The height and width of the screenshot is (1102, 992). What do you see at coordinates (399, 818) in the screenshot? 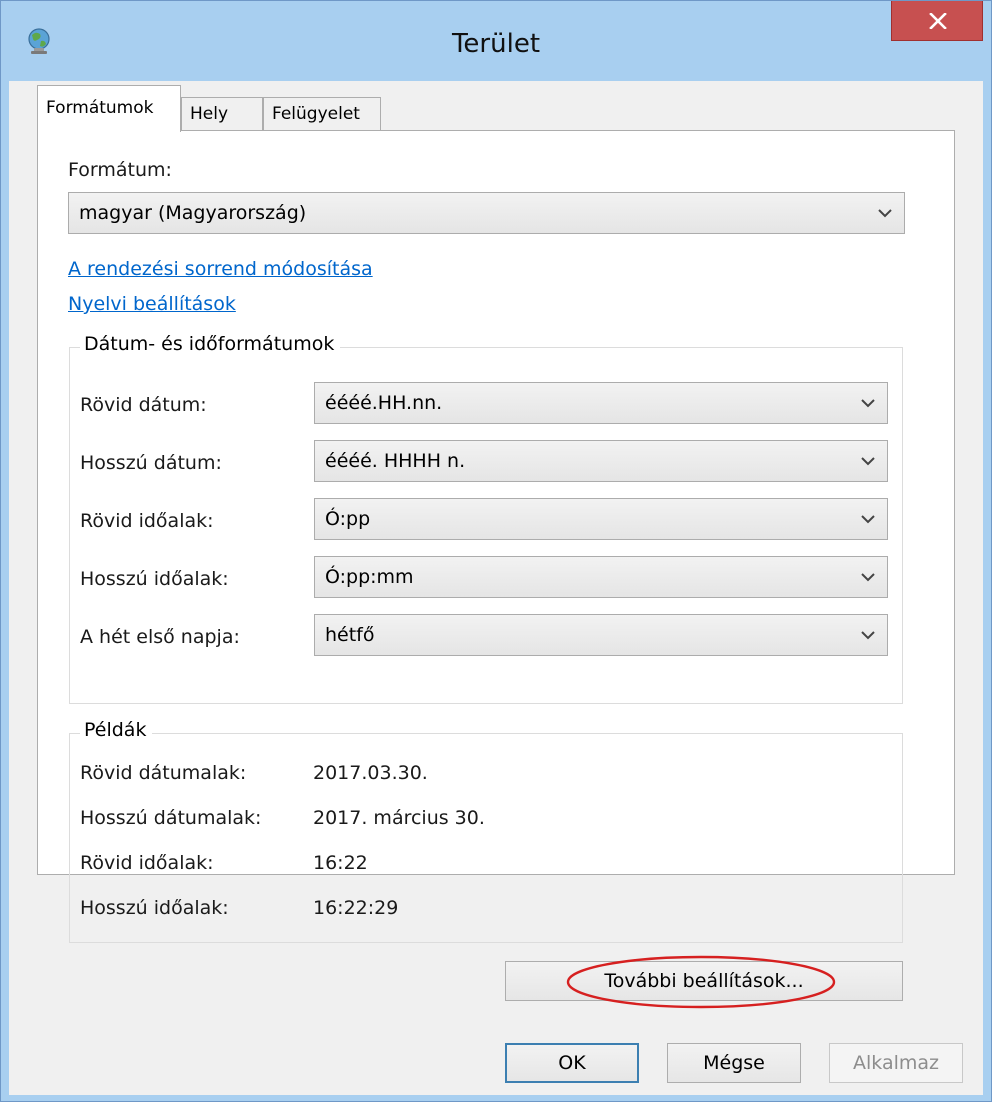
I see `example-long-date-value: 2017. március 30.` at bounding box center [399, 818].